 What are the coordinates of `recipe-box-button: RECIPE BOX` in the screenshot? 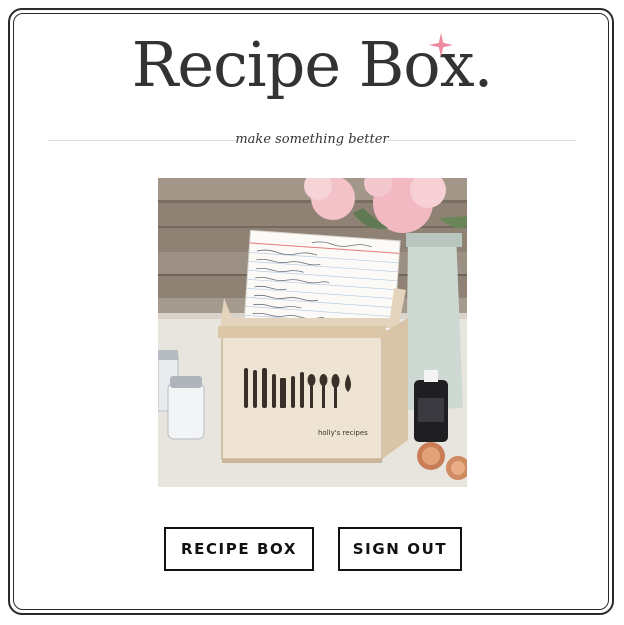 It's located at (239, 549).